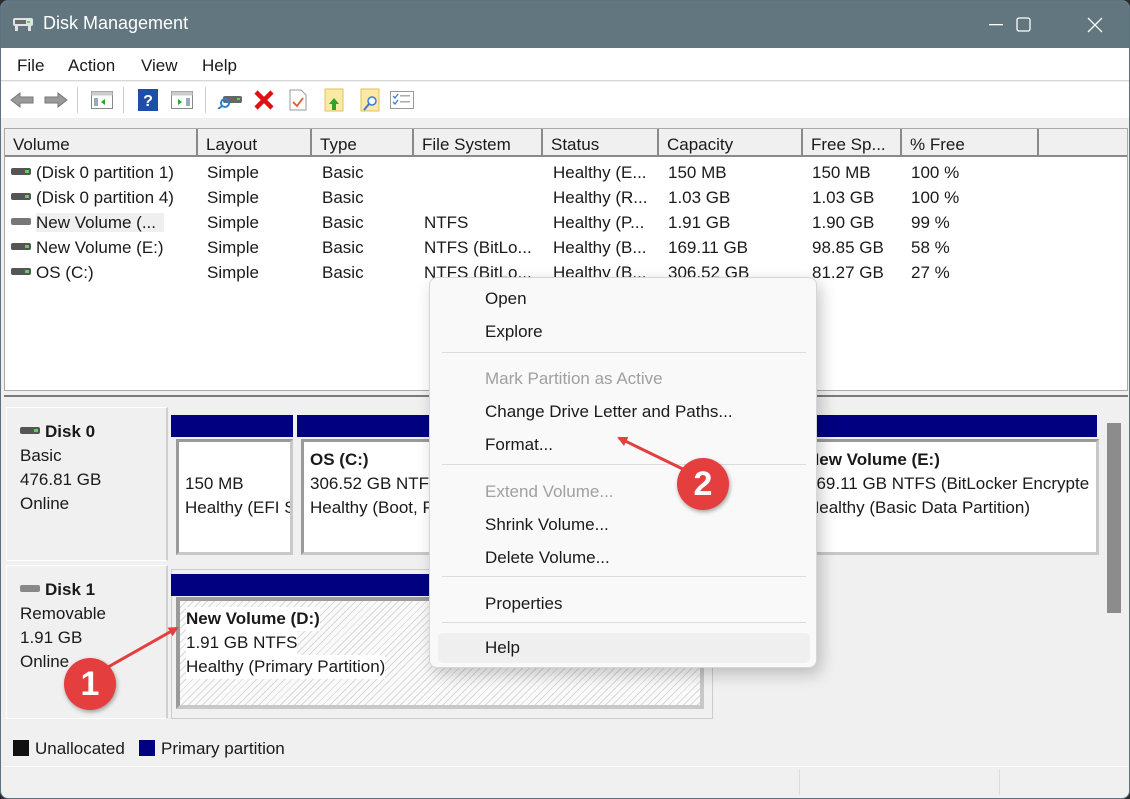 The height and width of the screenshot is (799, 1130). I want to click on percent-free-cell: 27 %, so click(930, 272).